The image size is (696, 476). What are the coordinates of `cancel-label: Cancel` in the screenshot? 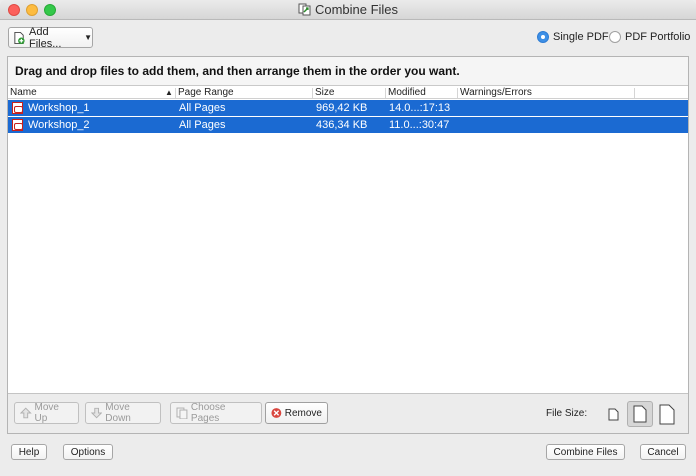 It's located at (663, 452).